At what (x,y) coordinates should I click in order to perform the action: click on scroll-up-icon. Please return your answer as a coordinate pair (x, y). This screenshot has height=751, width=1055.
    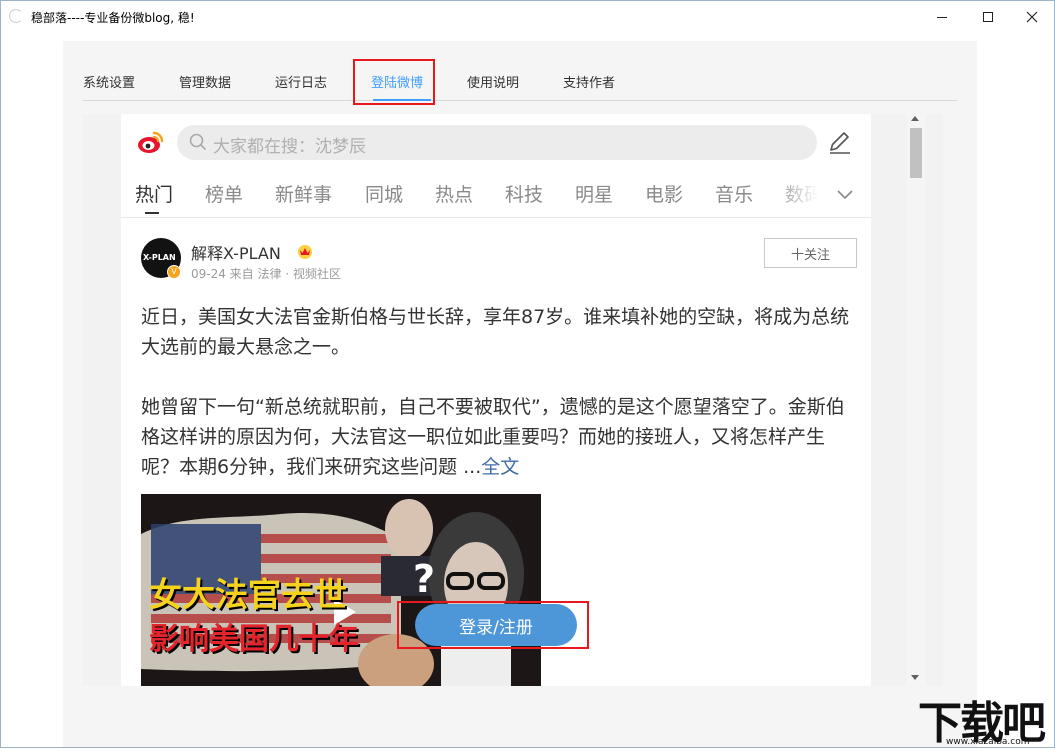
    Looking at the image, I should click on (915, 118).